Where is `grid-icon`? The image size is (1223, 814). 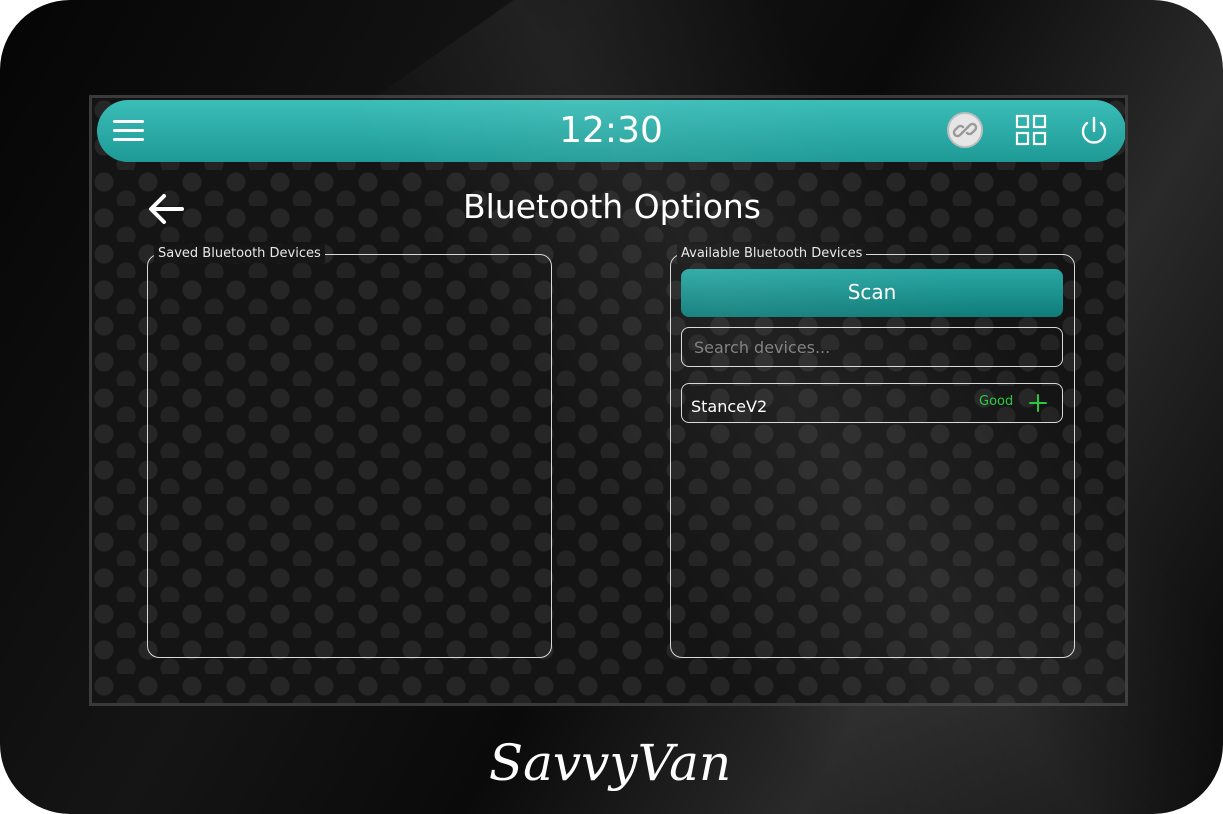 grid-icon is located at coordinates (1031, 130).